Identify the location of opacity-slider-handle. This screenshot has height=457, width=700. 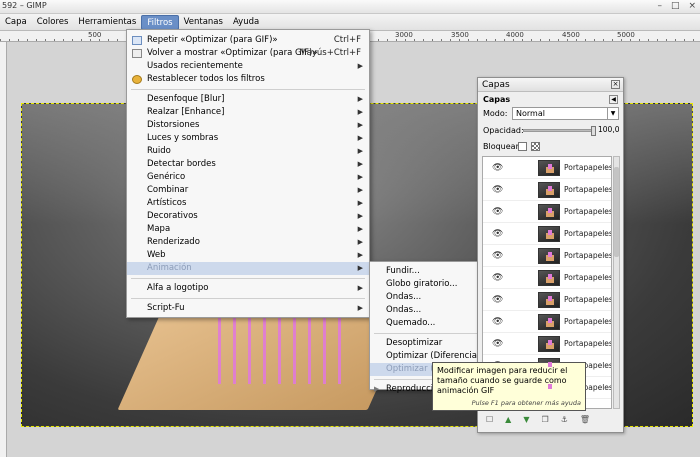
(593, 131).